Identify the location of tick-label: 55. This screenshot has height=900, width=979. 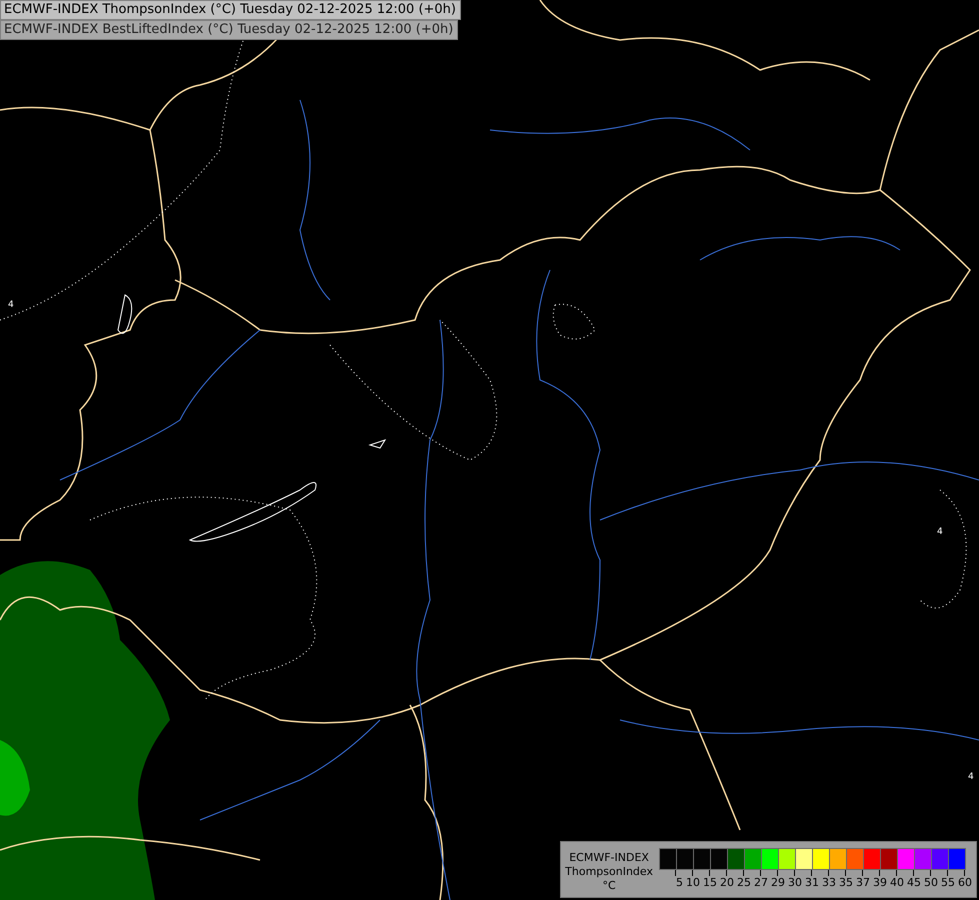
(948, 882).